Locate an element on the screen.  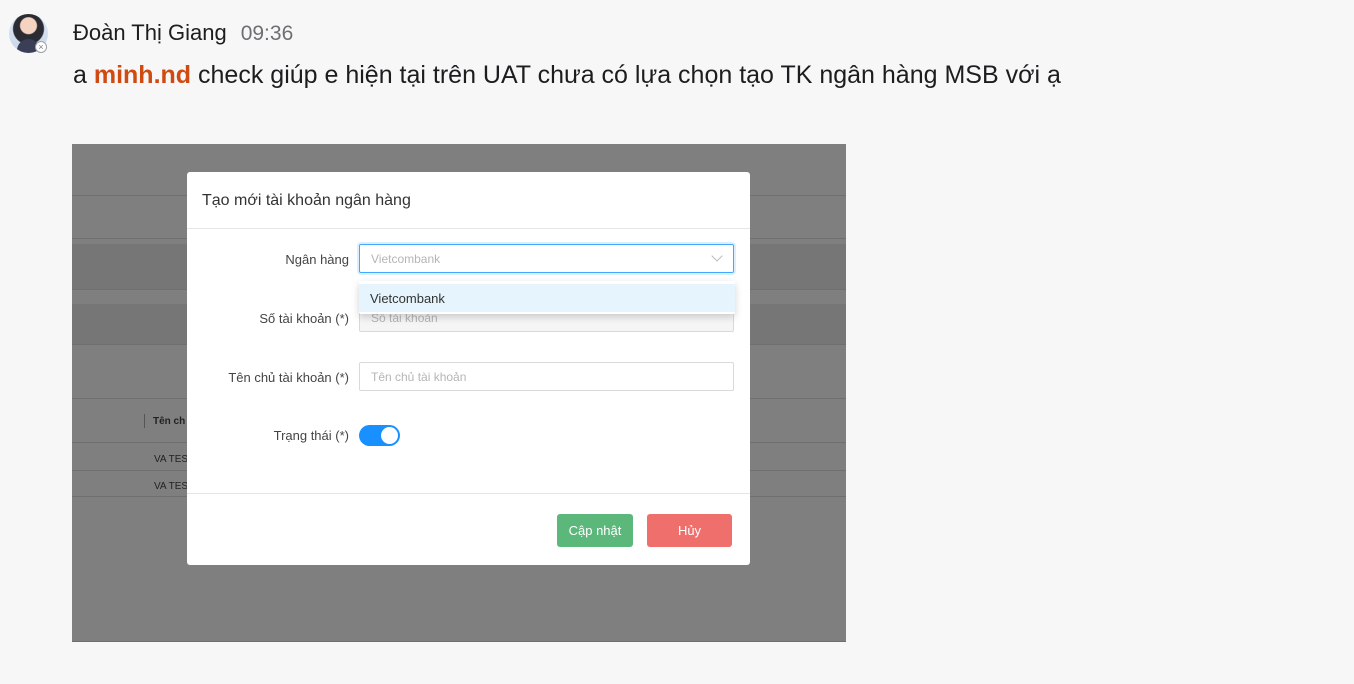
status-toggle is located at coordinates (379, 435).